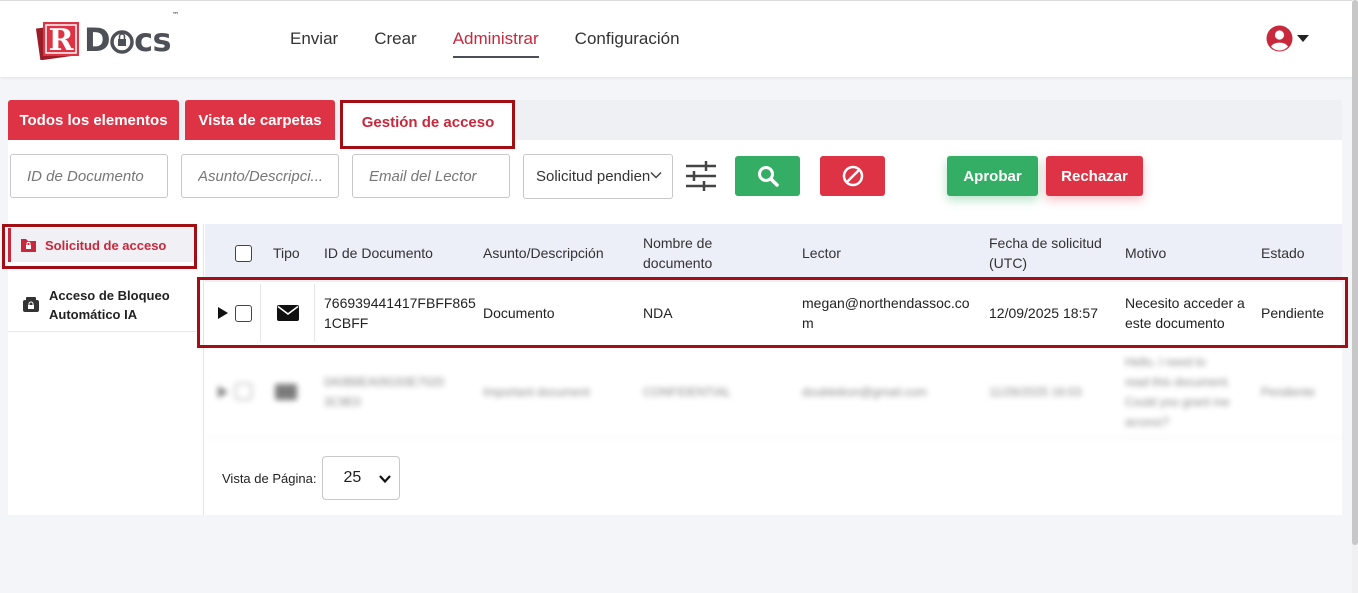  What do you see at coordinates (687, 391) in the screenshot?
I see `cell-document-name: CONFIDENTIAL` at bounding box center [687, 391].